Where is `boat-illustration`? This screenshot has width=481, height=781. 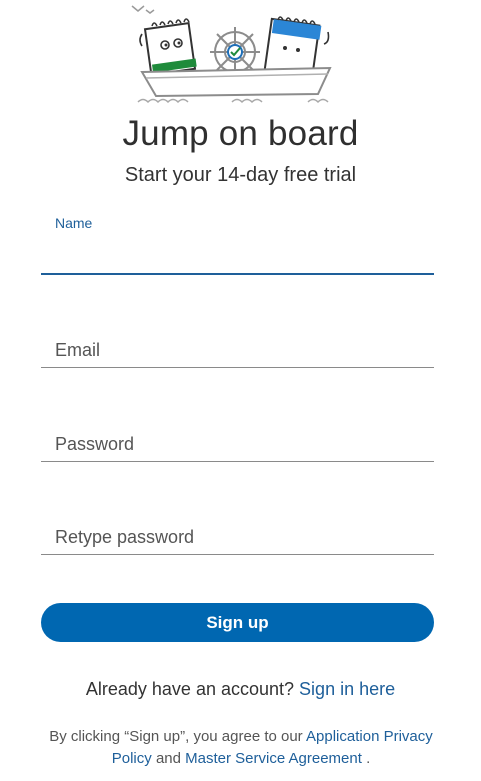 boat-illustration is located at coordinates (231, 54).